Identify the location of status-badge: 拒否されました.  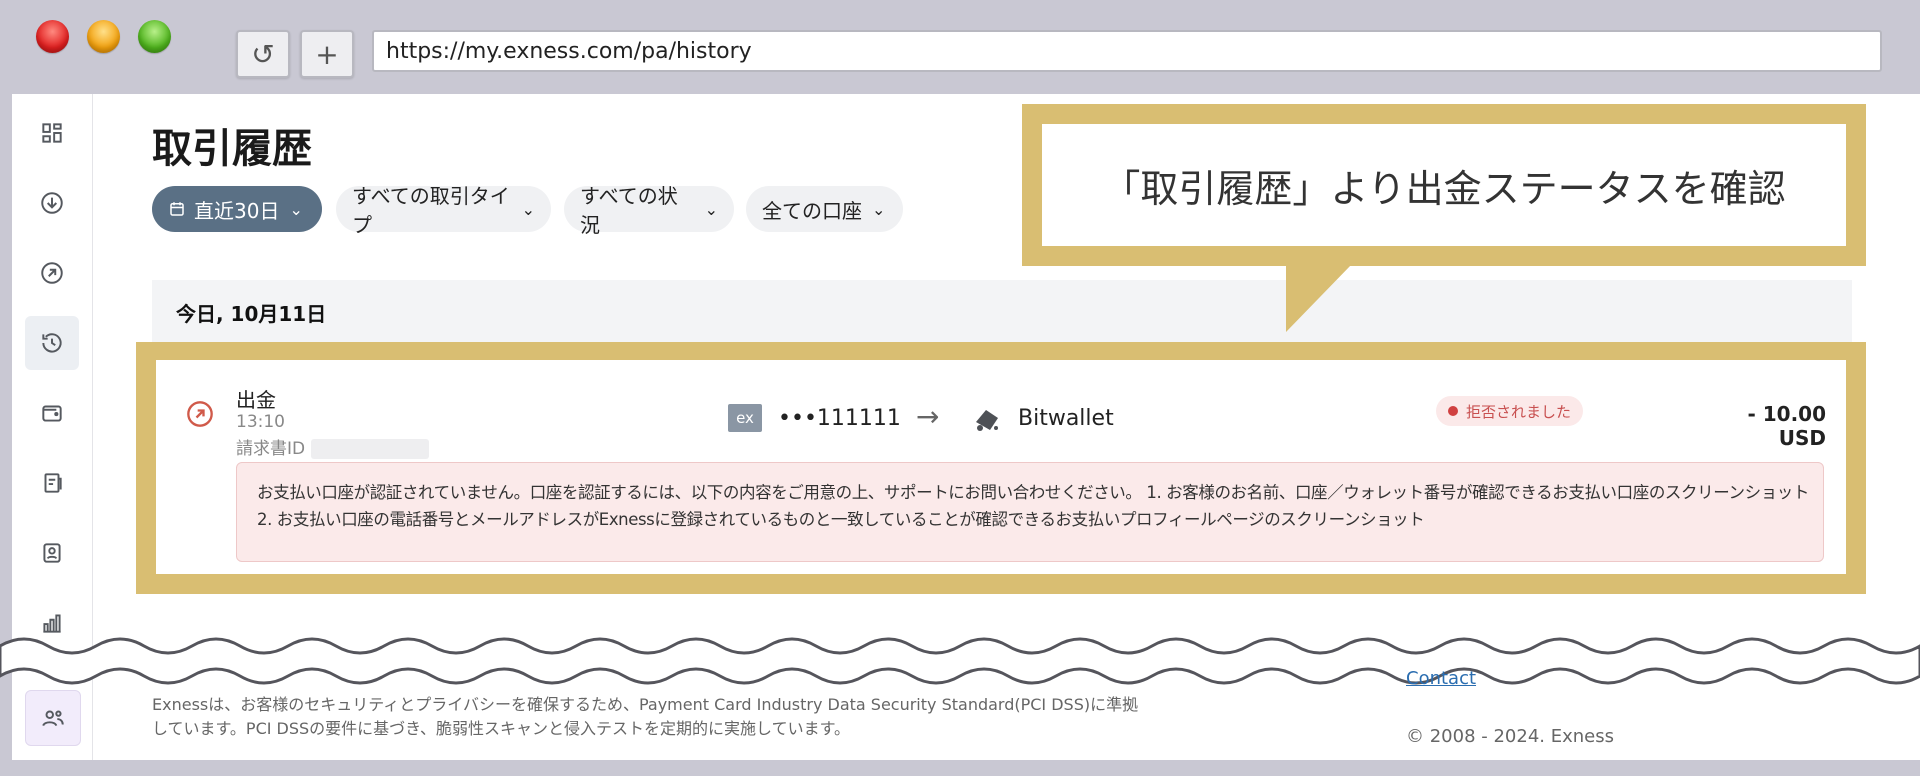
(1510, 411).